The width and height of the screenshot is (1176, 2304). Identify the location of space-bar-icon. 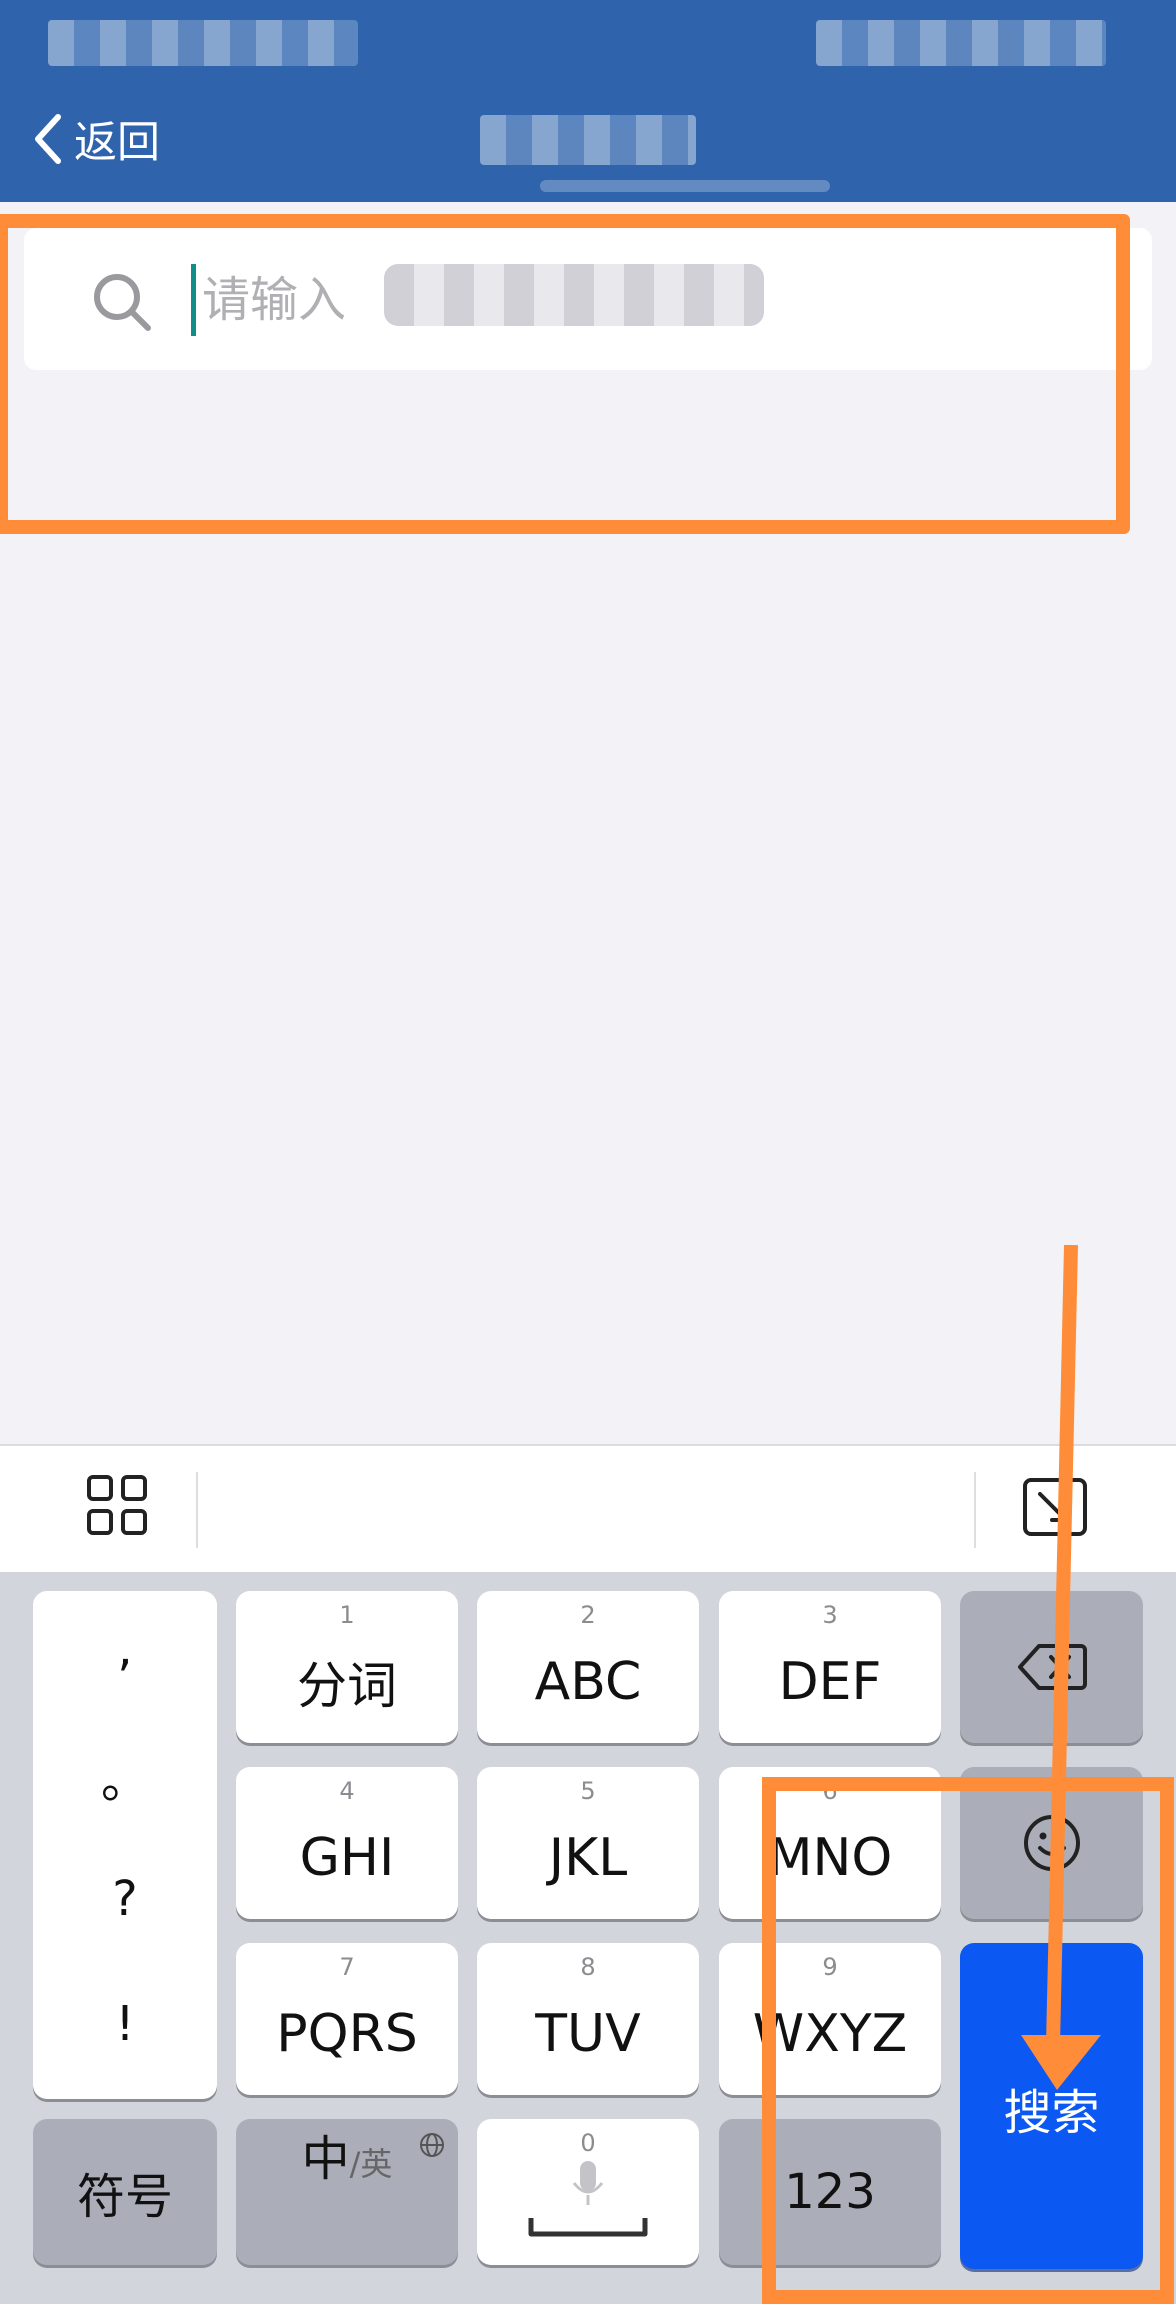
(588, 2227).